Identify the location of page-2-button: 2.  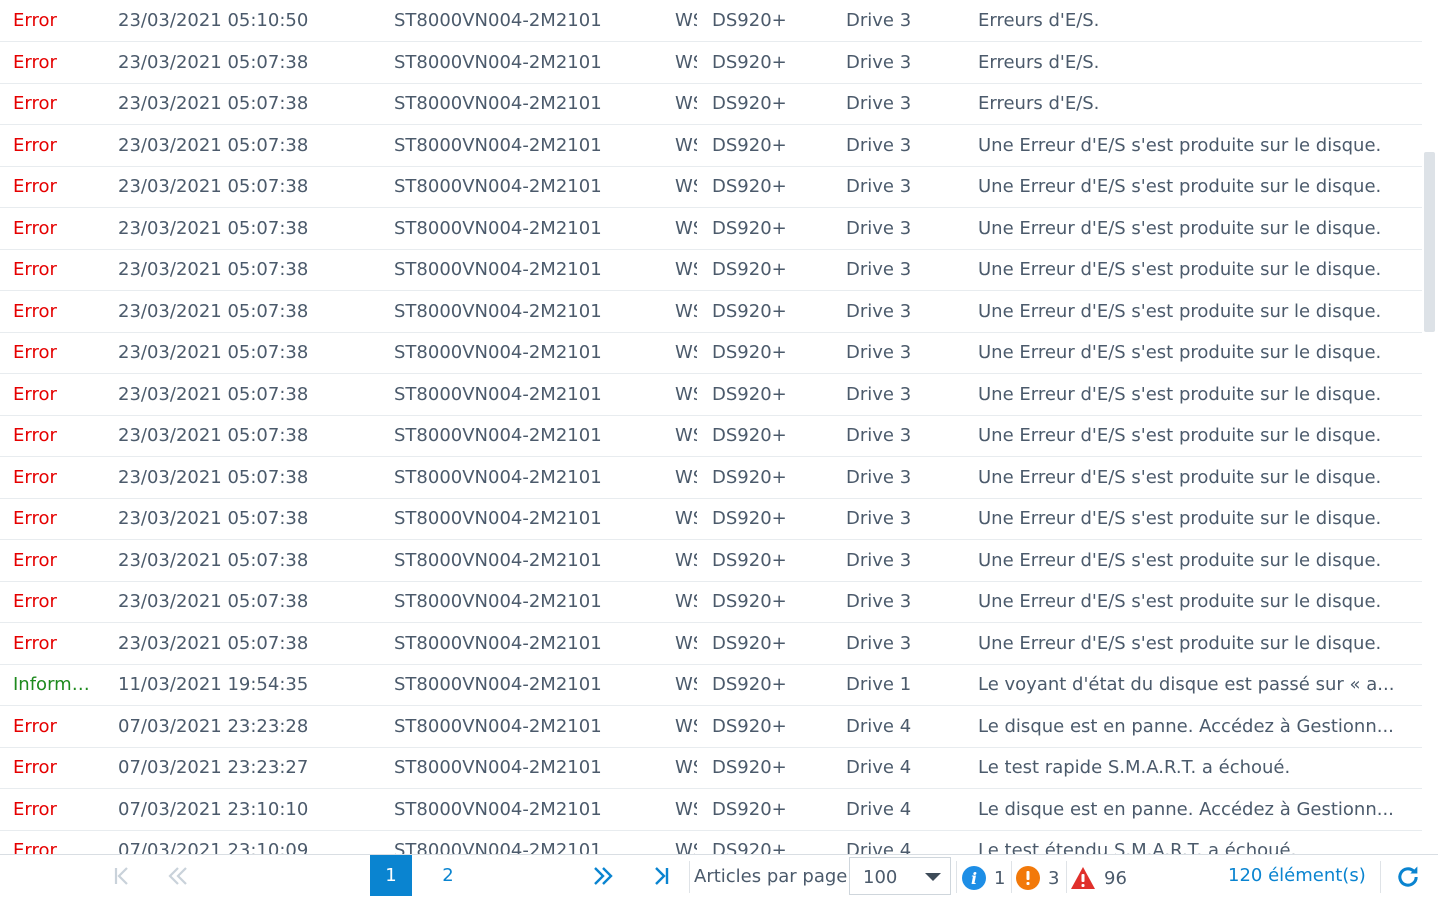
(448, 875).